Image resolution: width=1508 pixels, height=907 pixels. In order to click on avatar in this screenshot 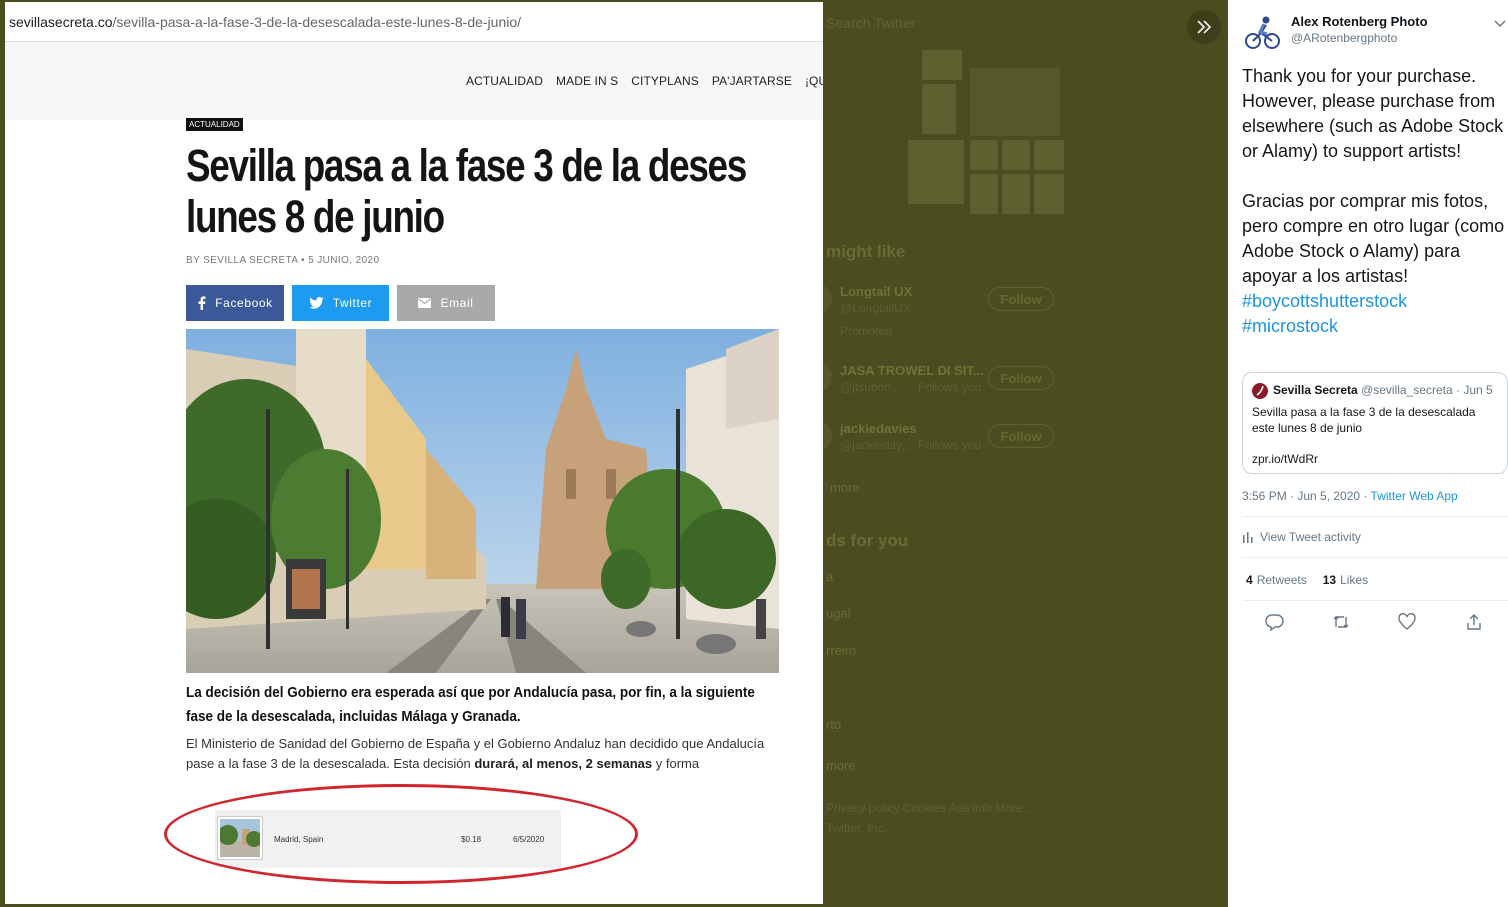, I will do `click(1262, 31)`.